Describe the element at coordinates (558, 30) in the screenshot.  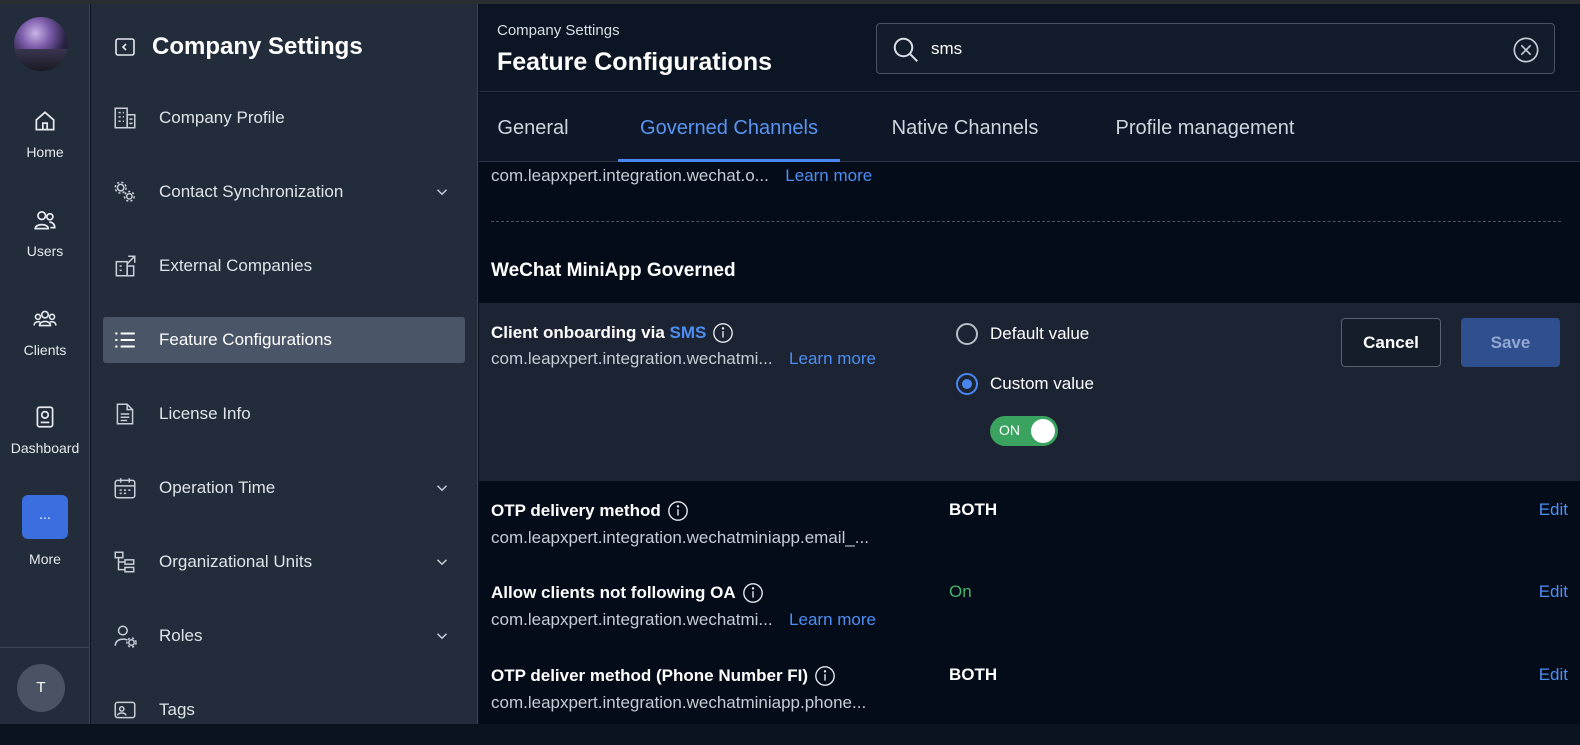
I see `breadcrumb: Company Settings` at that location.